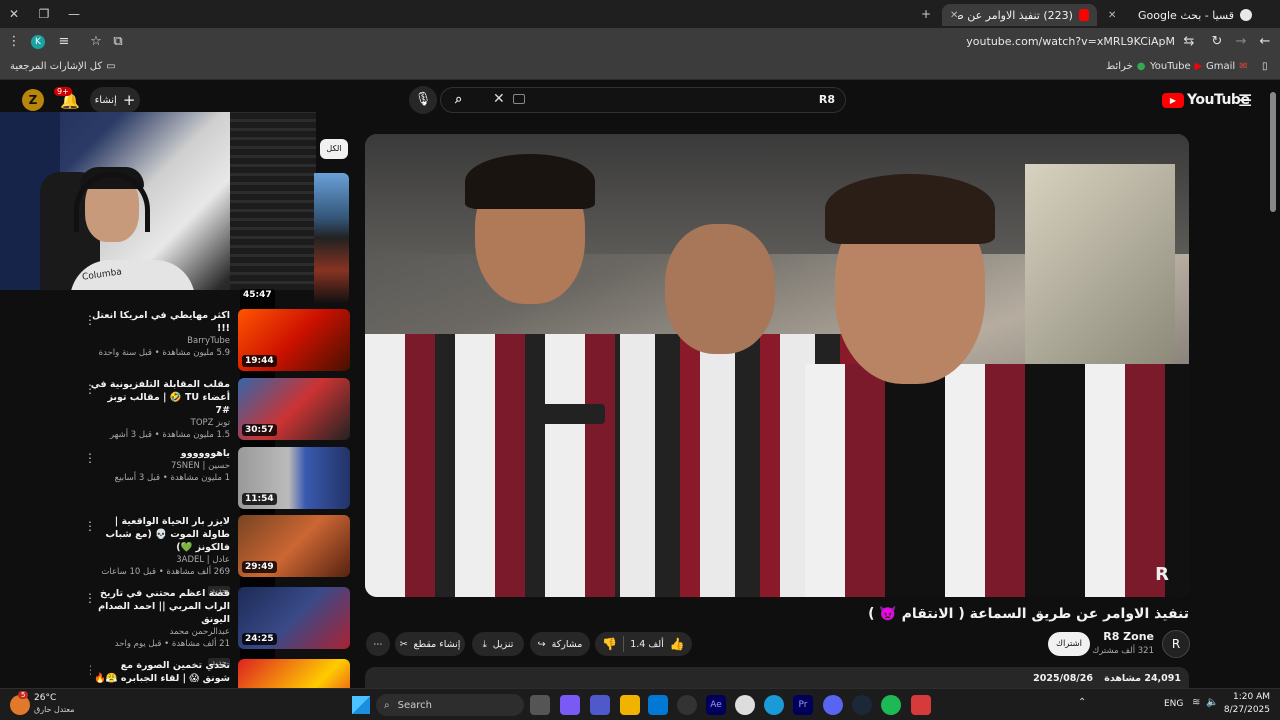 This screenshot has height=720, width=1280. What do you see at coordinates (423, 100) in the screenshot?
I see `voice-search-button: 🎙` at bounding box center [423, 100].